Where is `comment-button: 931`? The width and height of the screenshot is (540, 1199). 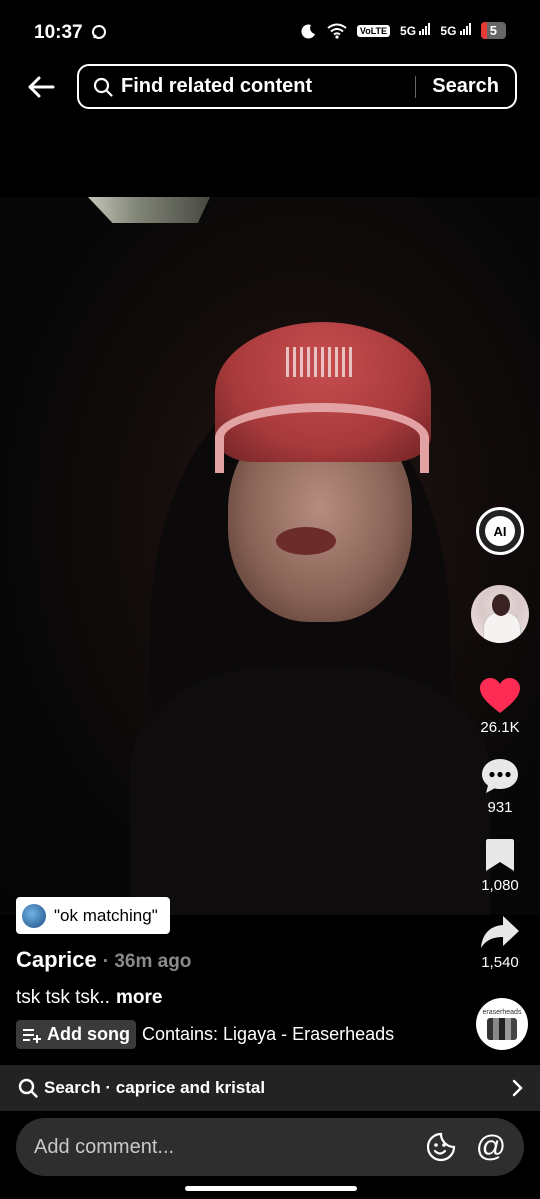 comment-button: 931 is located at coordinates (500, 786).